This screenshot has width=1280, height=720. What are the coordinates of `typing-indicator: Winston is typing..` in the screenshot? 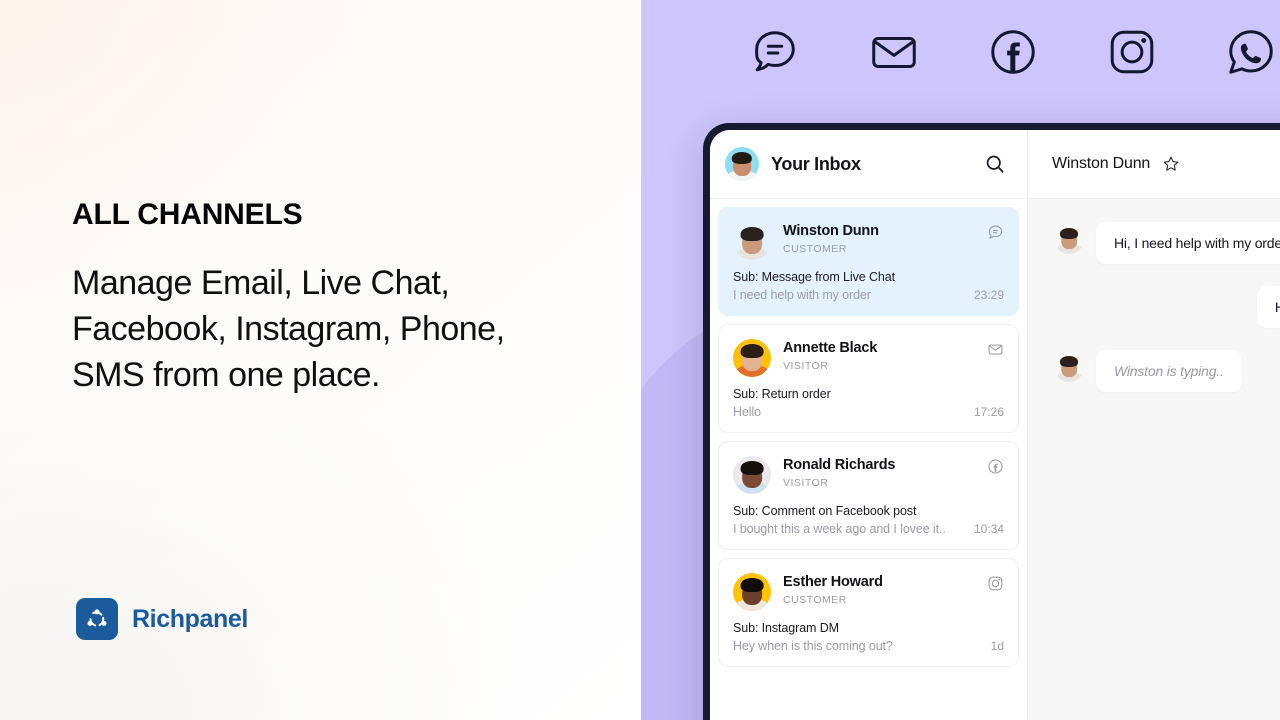 It's located at (1169, 371).